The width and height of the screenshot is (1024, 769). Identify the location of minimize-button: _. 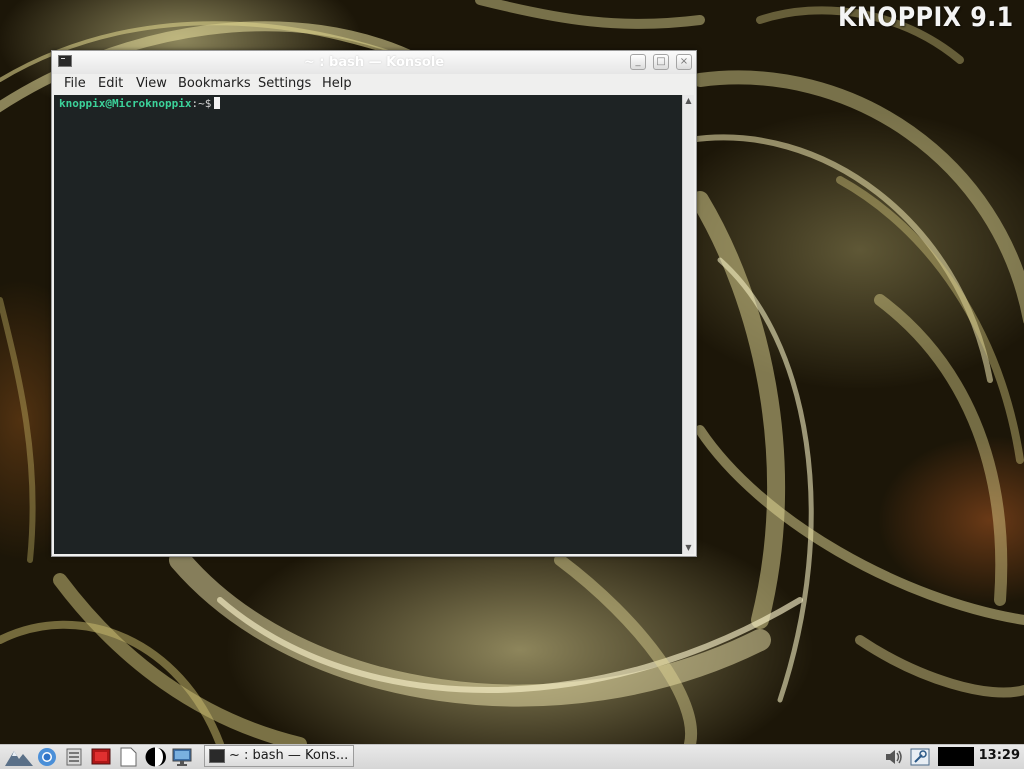
(638, 62).